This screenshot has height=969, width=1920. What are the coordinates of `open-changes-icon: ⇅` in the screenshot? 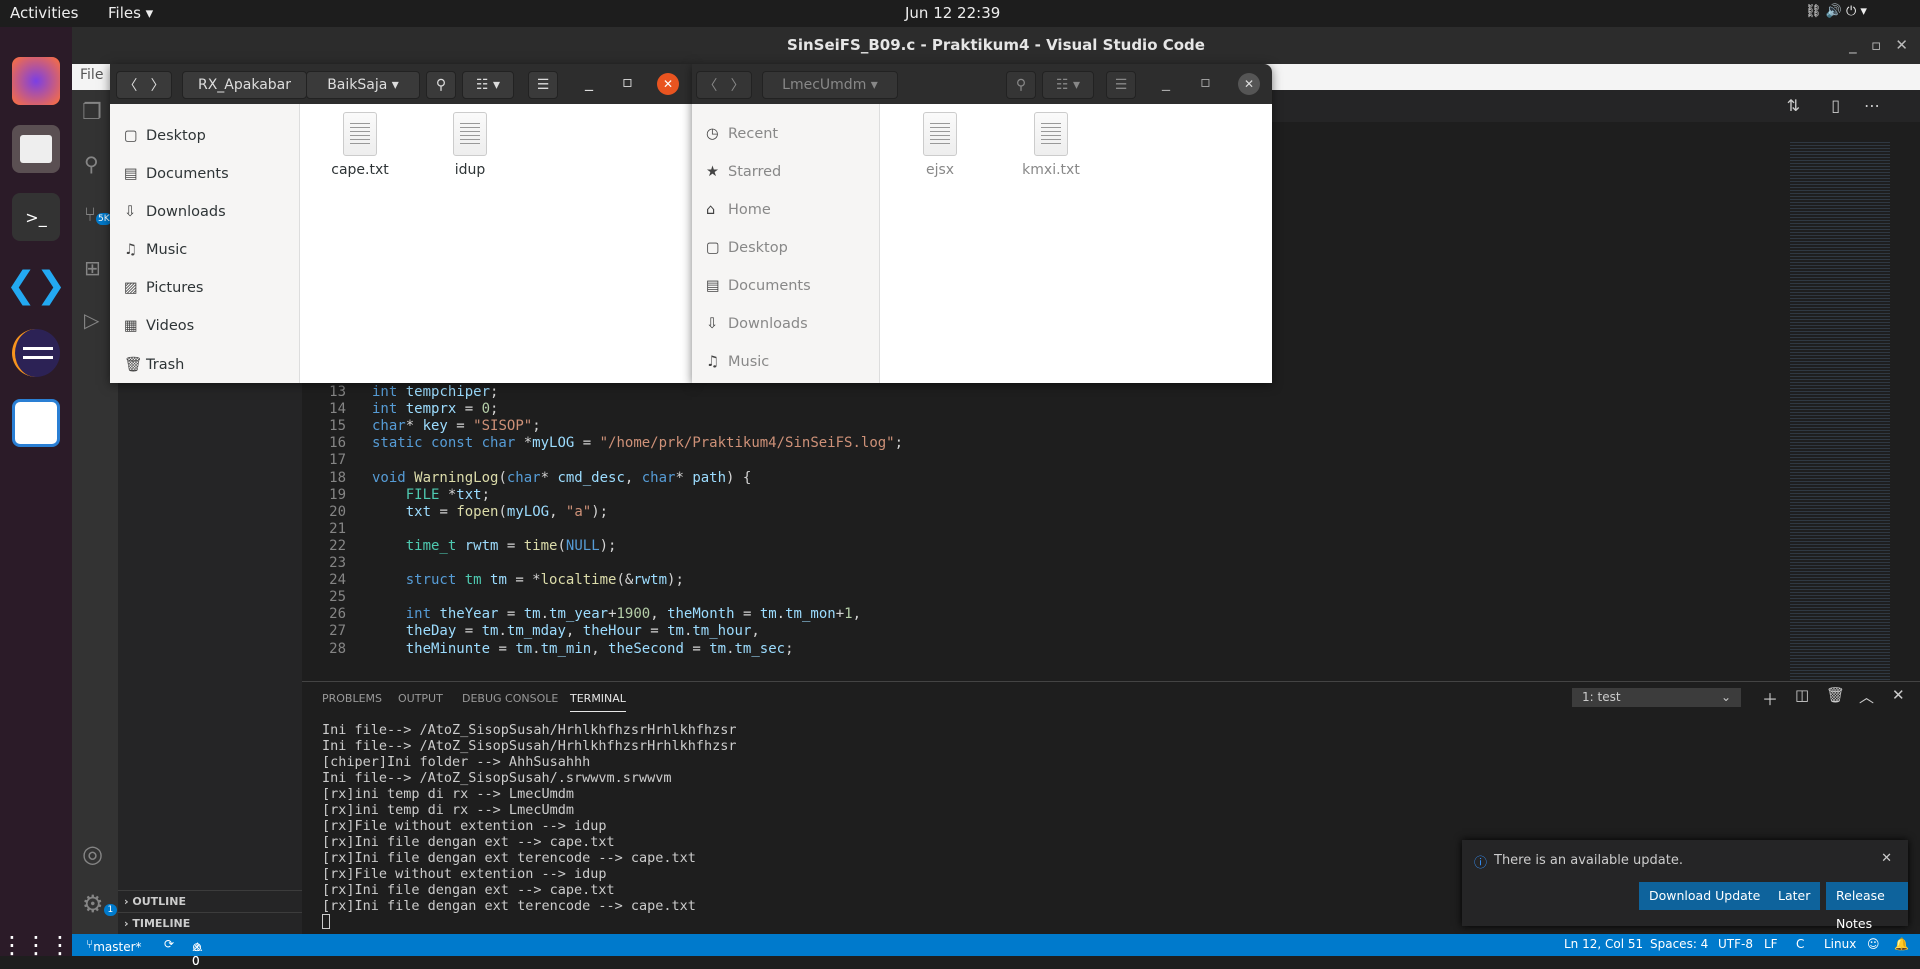 It's located at (1793, 105).